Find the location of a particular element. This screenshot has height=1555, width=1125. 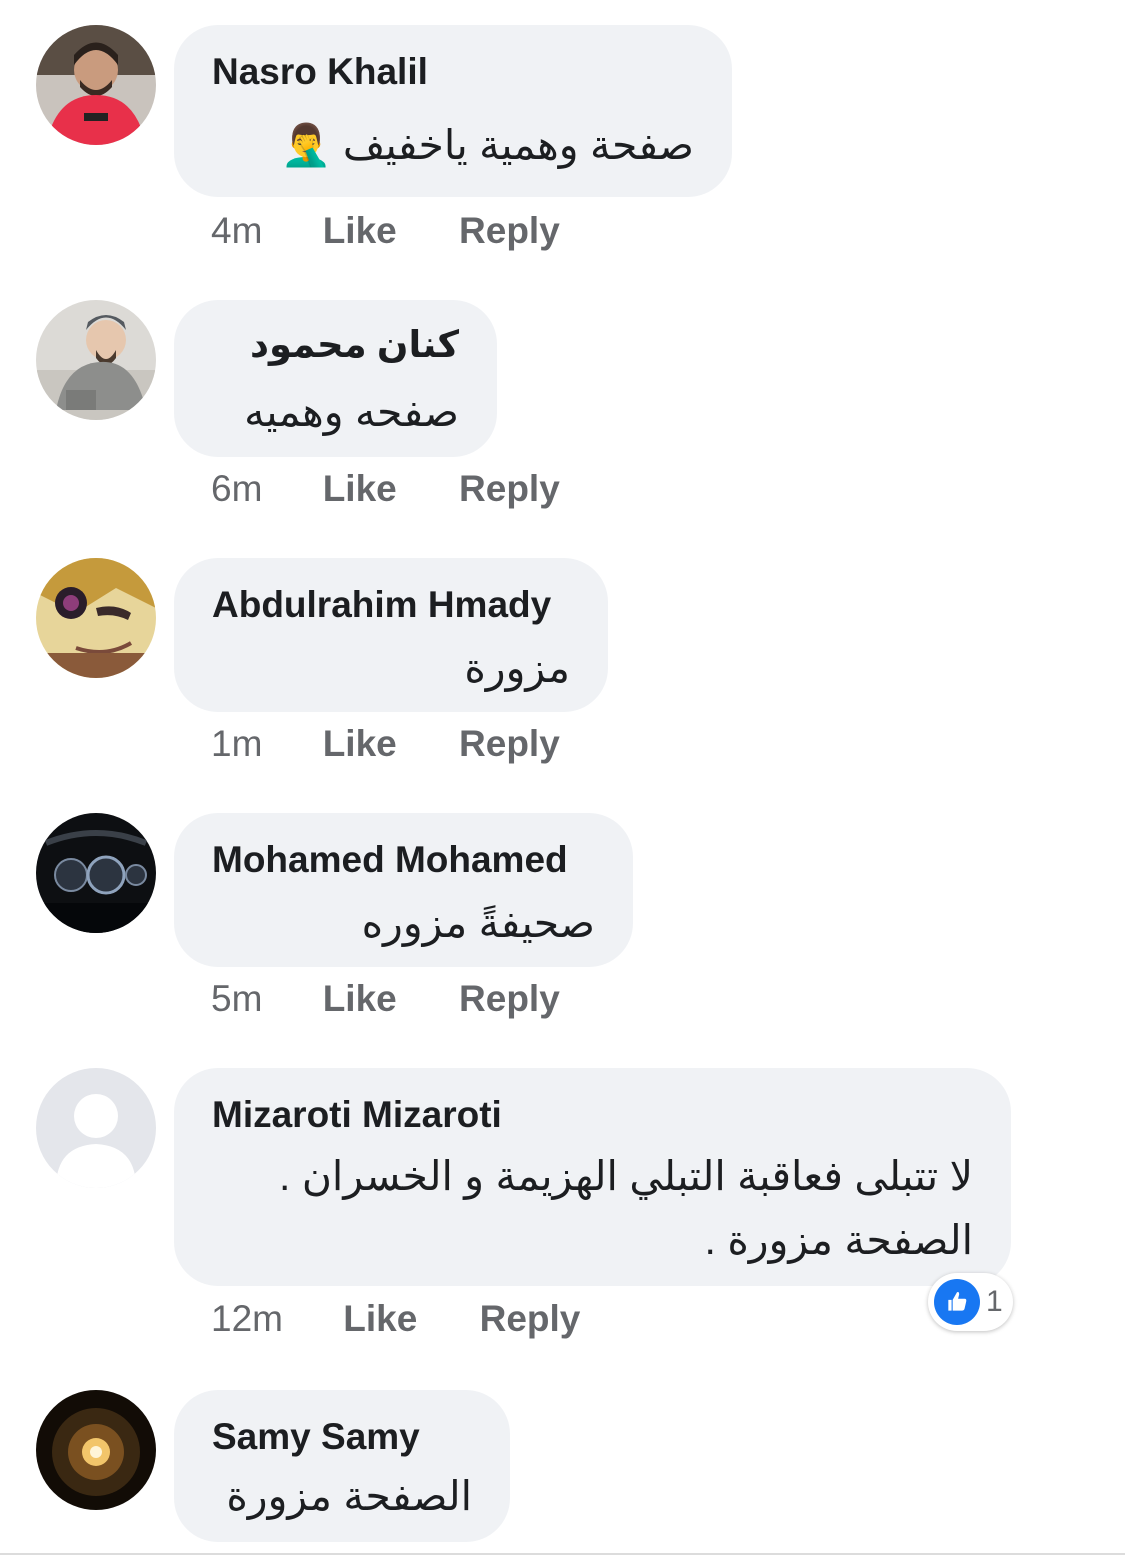

author-name: كنان محمود is located at coordinates (354, 345).